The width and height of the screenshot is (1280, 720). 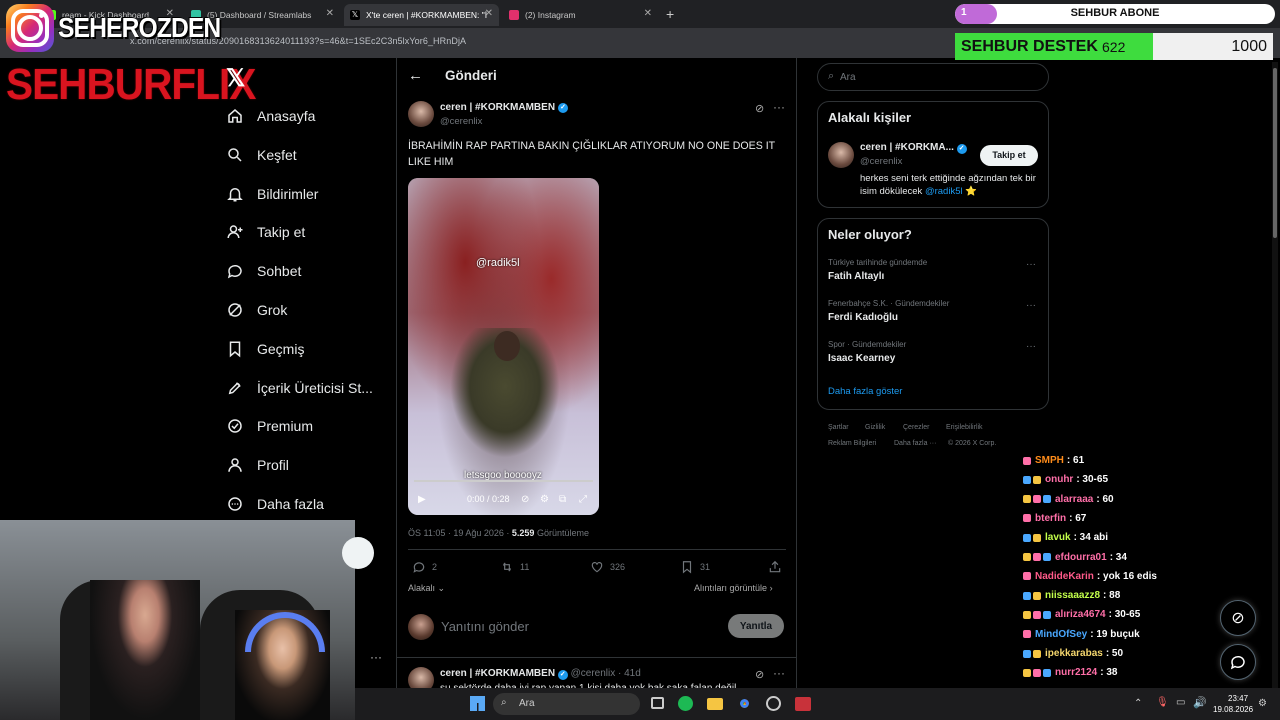 I want to click on nav-item-3: Takip et, so click(x=265, y=232).